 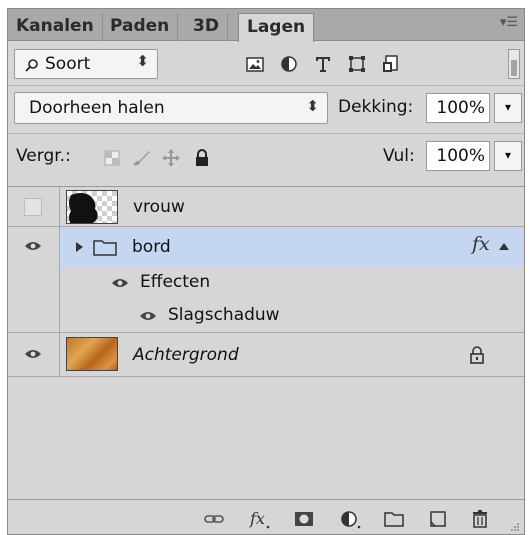 What do you see at coordinates (391, 64) in the screenshot?
I see `smart-object-filter-icon` at bounding box center [391, 64].